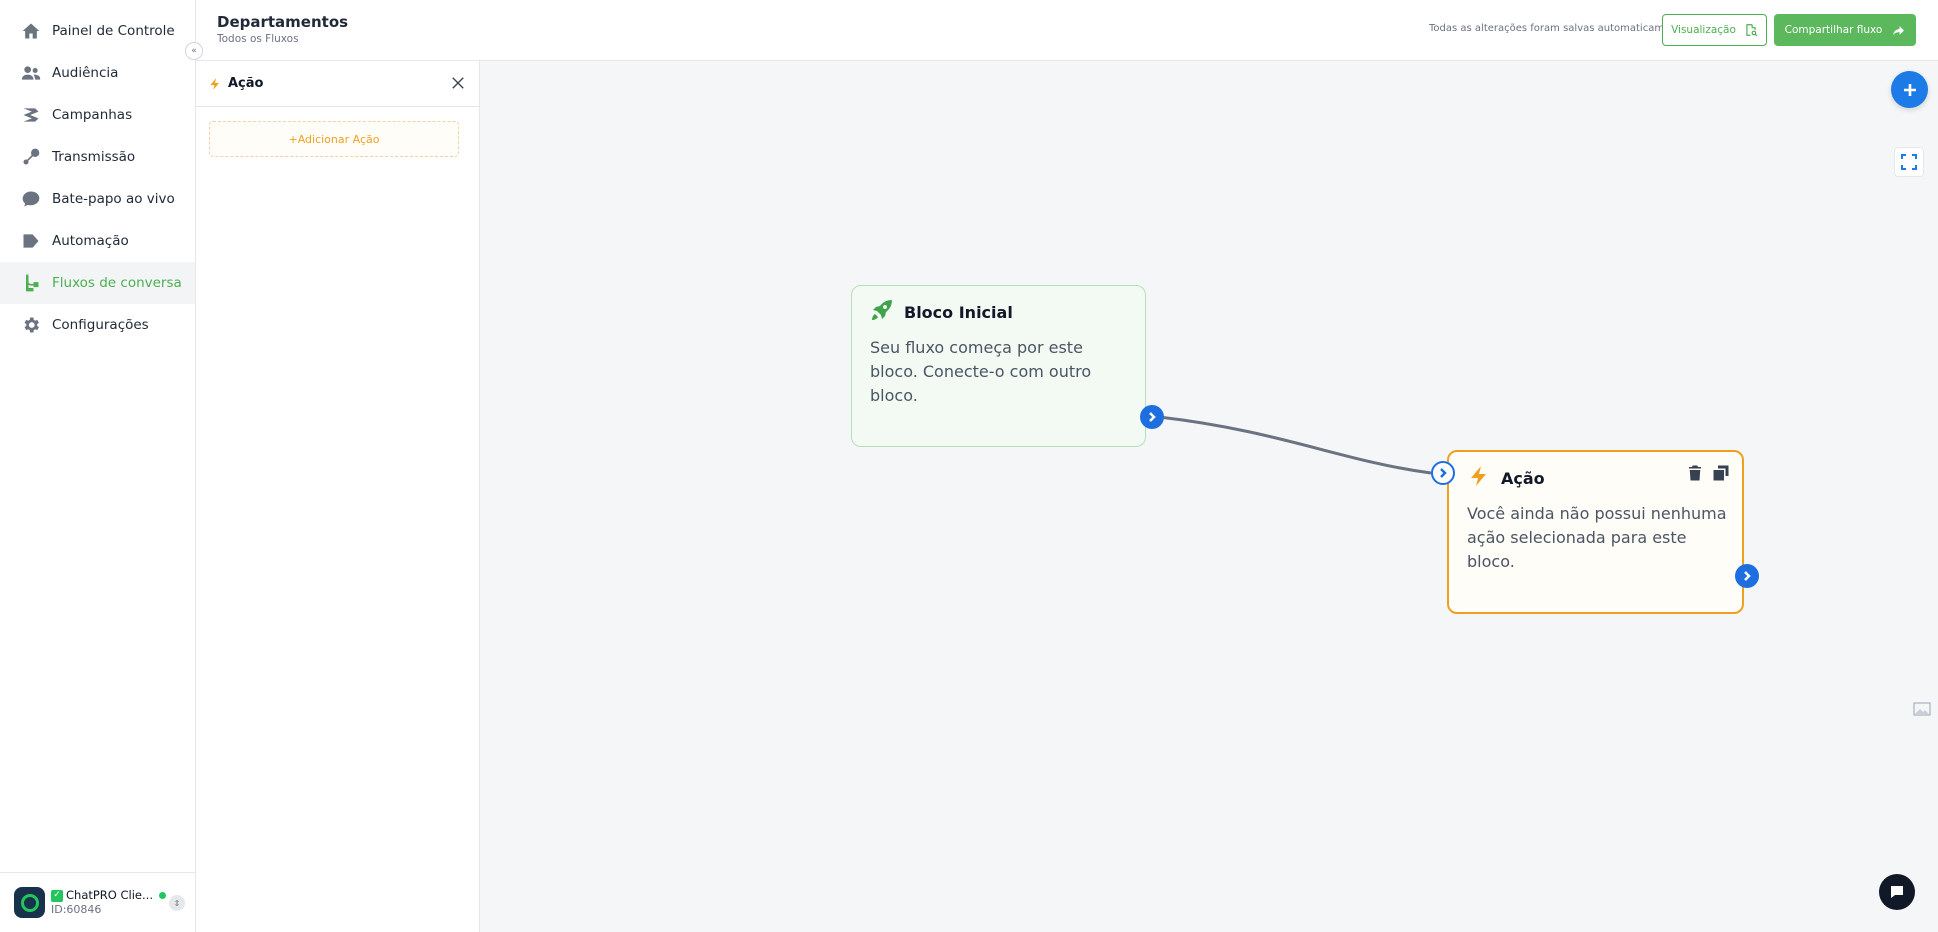 This screenshot has width=1938, height=932. Describe the element at coordinates (85, 73) in the screenshot. I see `sidebar-item-label: Audiência` at that location.